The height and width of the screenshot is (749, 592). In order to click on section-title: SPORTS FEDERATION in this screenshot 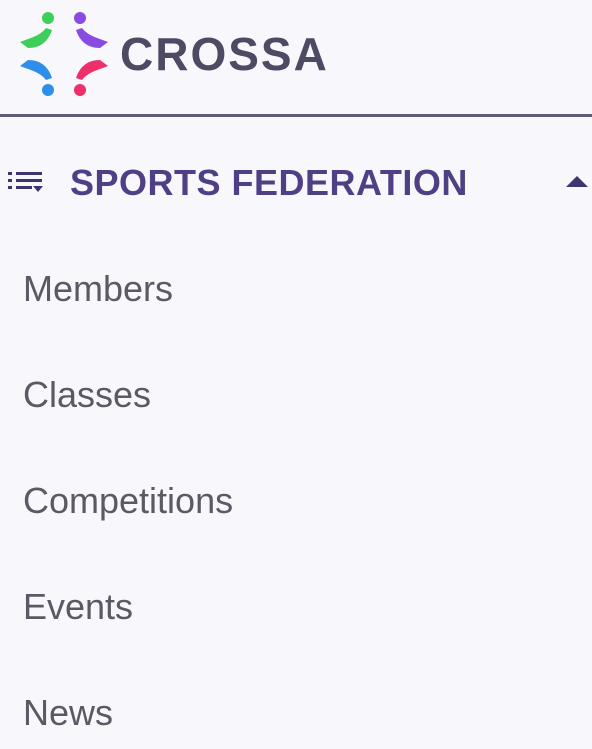, I will do `click(269, 182)`.